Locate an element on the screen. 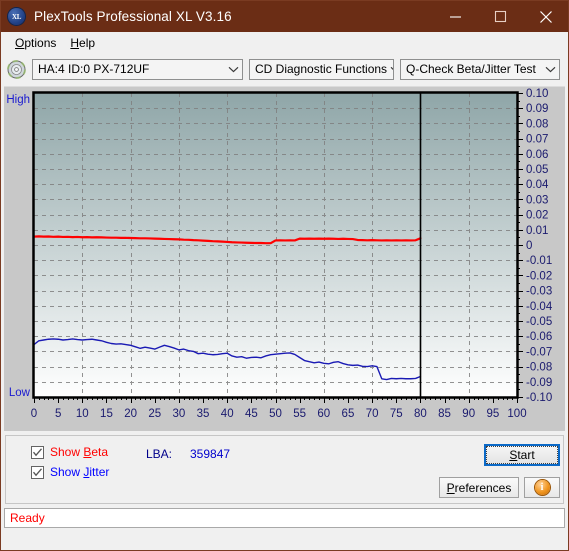  svg-text: 95 is located at coordinates (492, 414).